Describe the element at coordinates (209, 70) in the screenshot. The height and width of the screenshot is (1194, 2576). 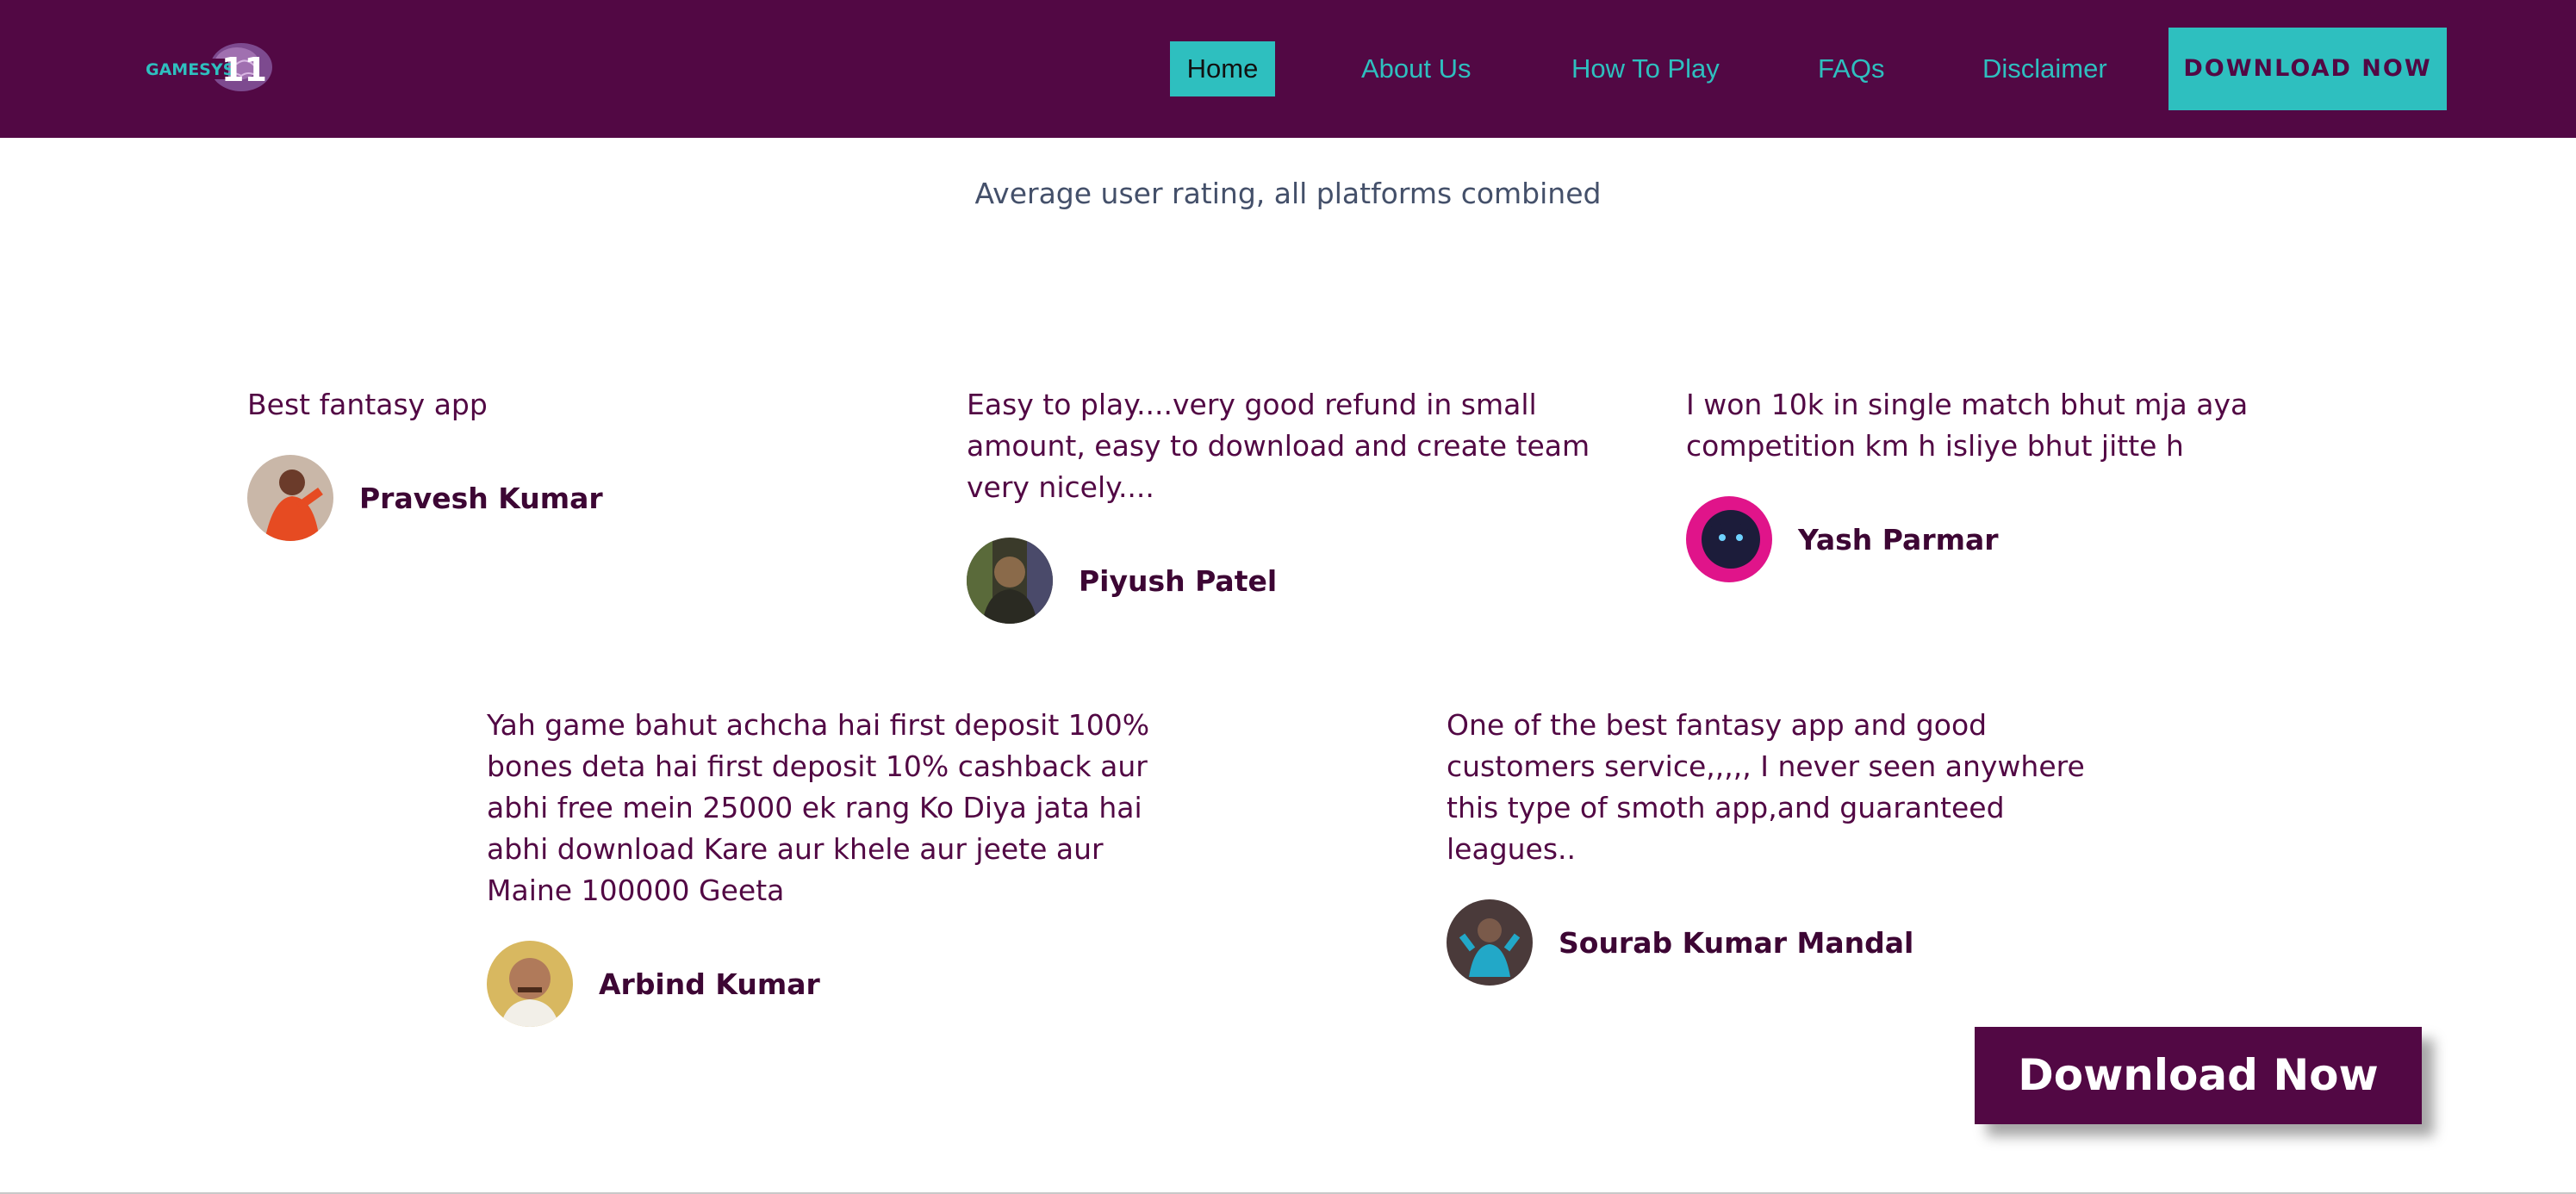
I see `gamesys11-logo: GAMESYS 11` at that location.